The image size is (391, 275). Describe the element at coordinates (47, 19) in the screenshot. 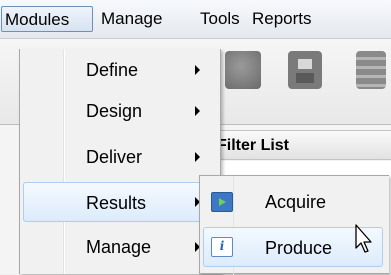

I see `menu-modules: Modules` at that location.